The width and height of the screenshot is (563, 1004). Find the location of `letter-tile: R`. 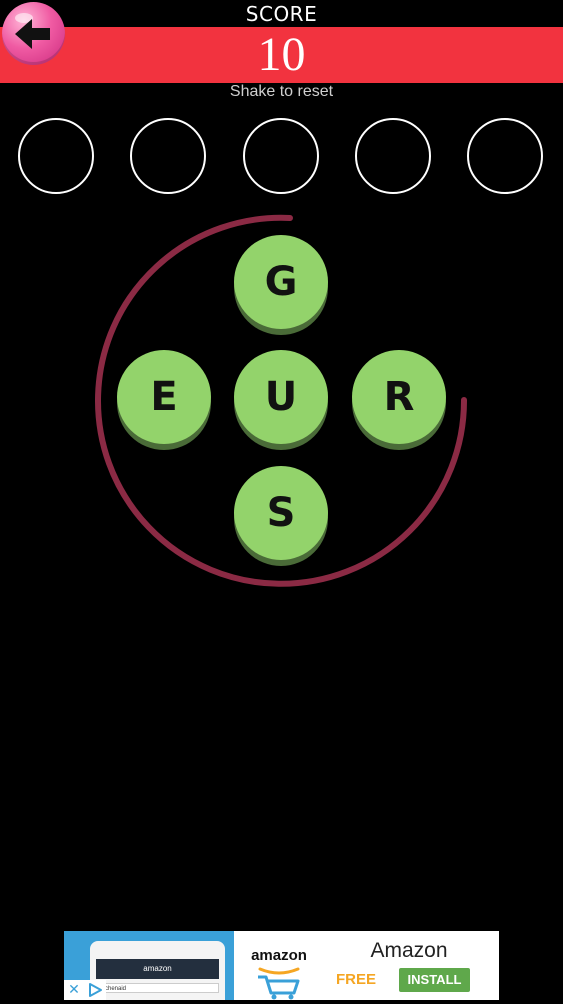

letter-tile: R is located at coordinates (399, 397).